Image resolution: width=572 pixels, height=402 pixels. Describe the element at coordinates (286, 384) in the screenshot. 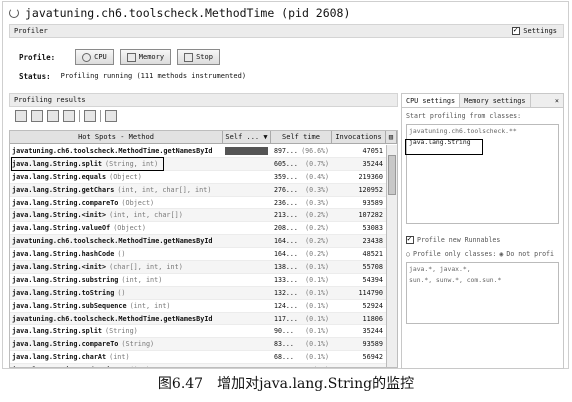

I see `figure-caption: 图6.47 增加对java.lang.String的监控` at that location.